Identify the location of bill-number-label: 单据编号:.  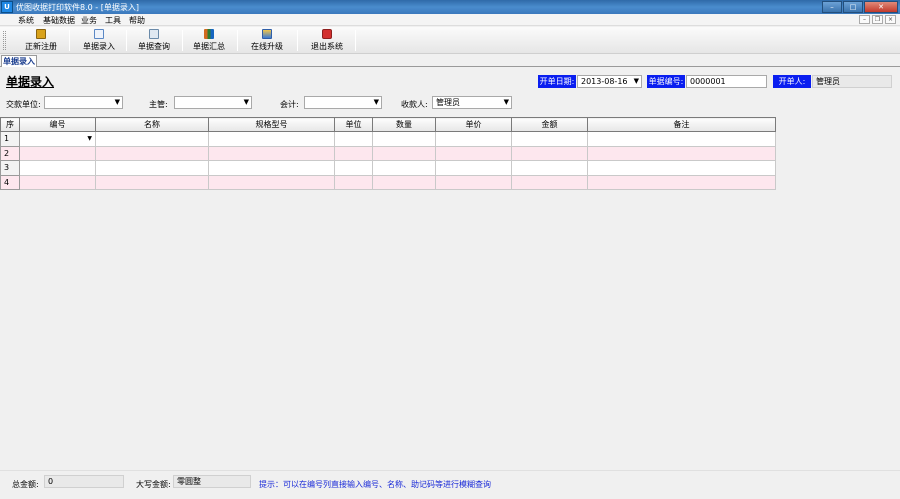
(666, 81).